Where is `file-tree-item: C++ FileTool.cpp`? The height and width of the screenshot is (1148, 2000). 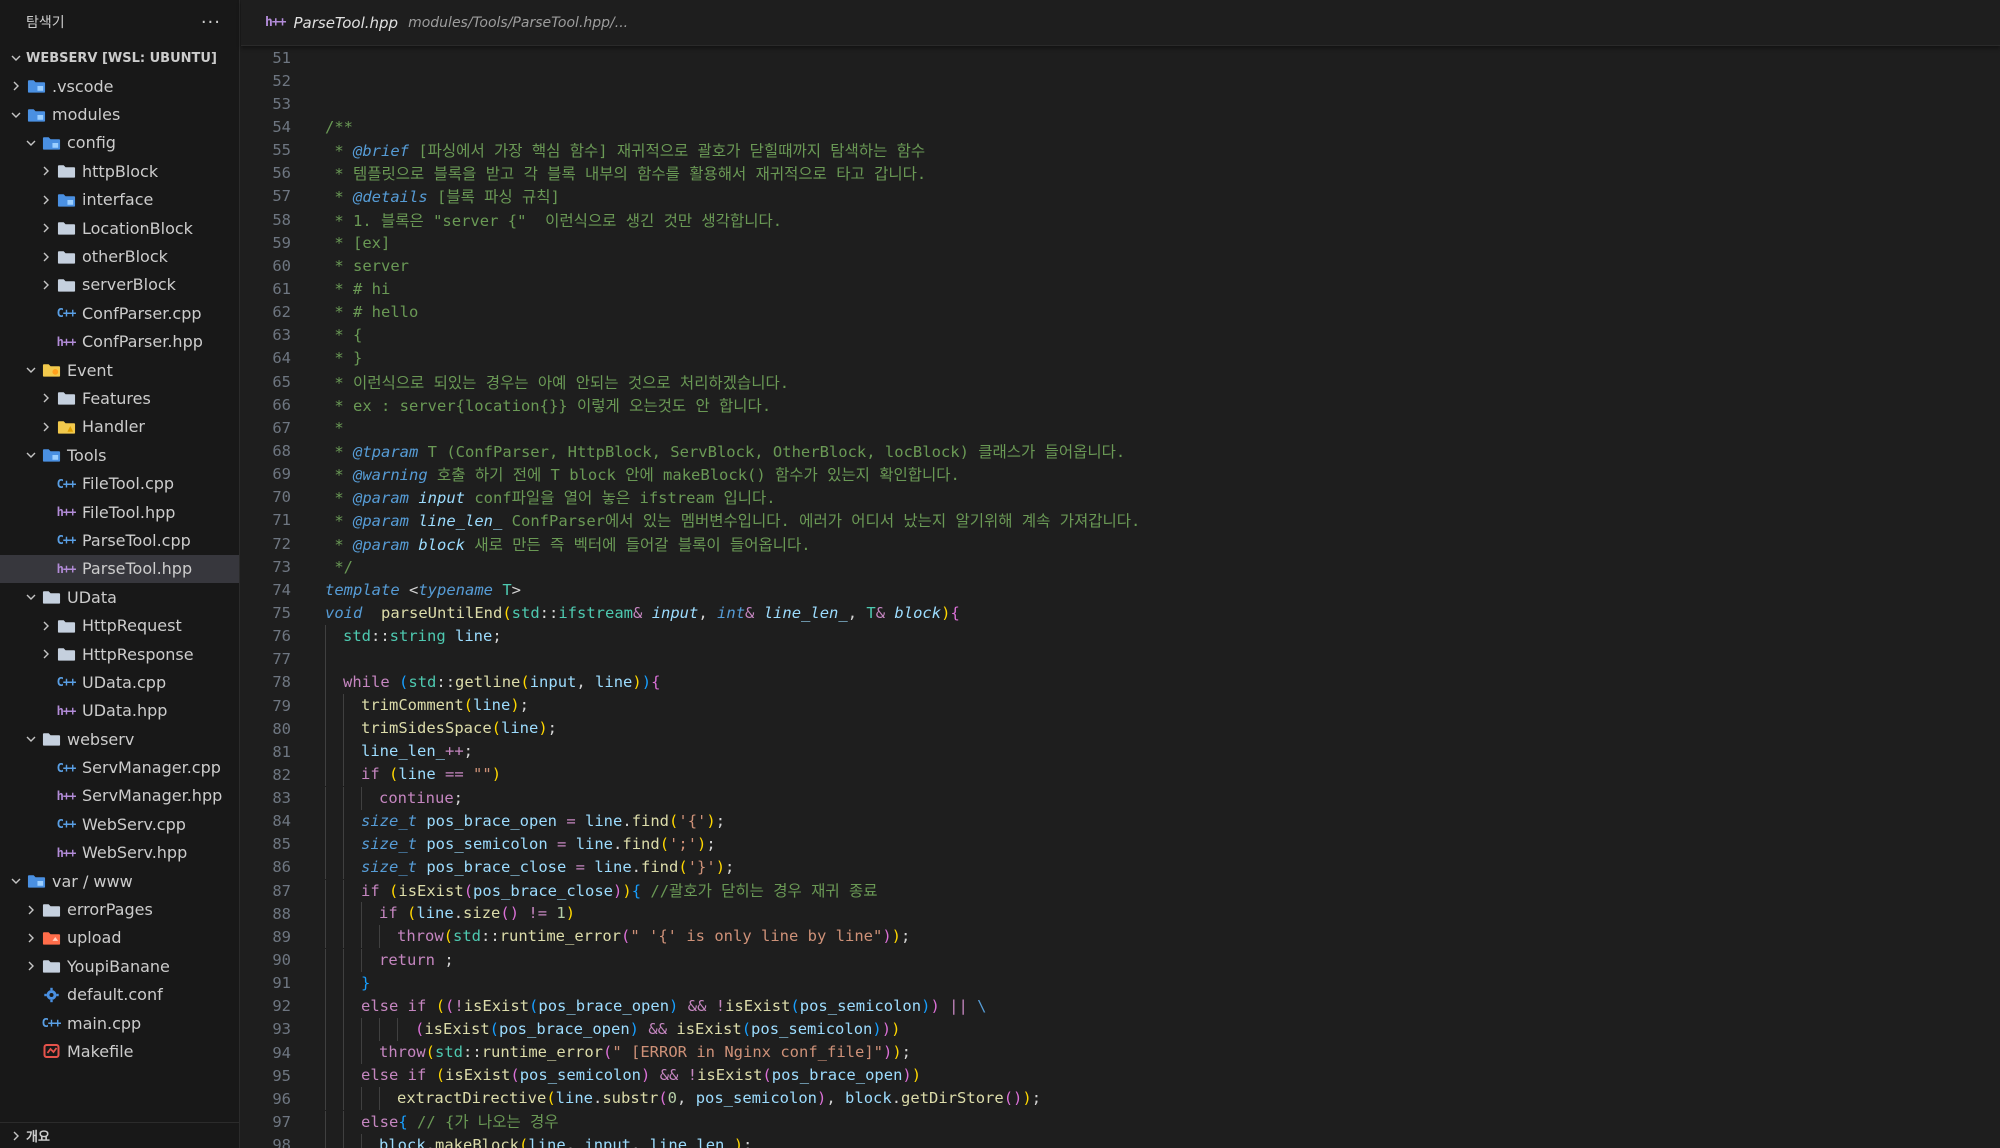
file-tree-item: C++ FileTool.cpp is located at coordinates (119, 483).